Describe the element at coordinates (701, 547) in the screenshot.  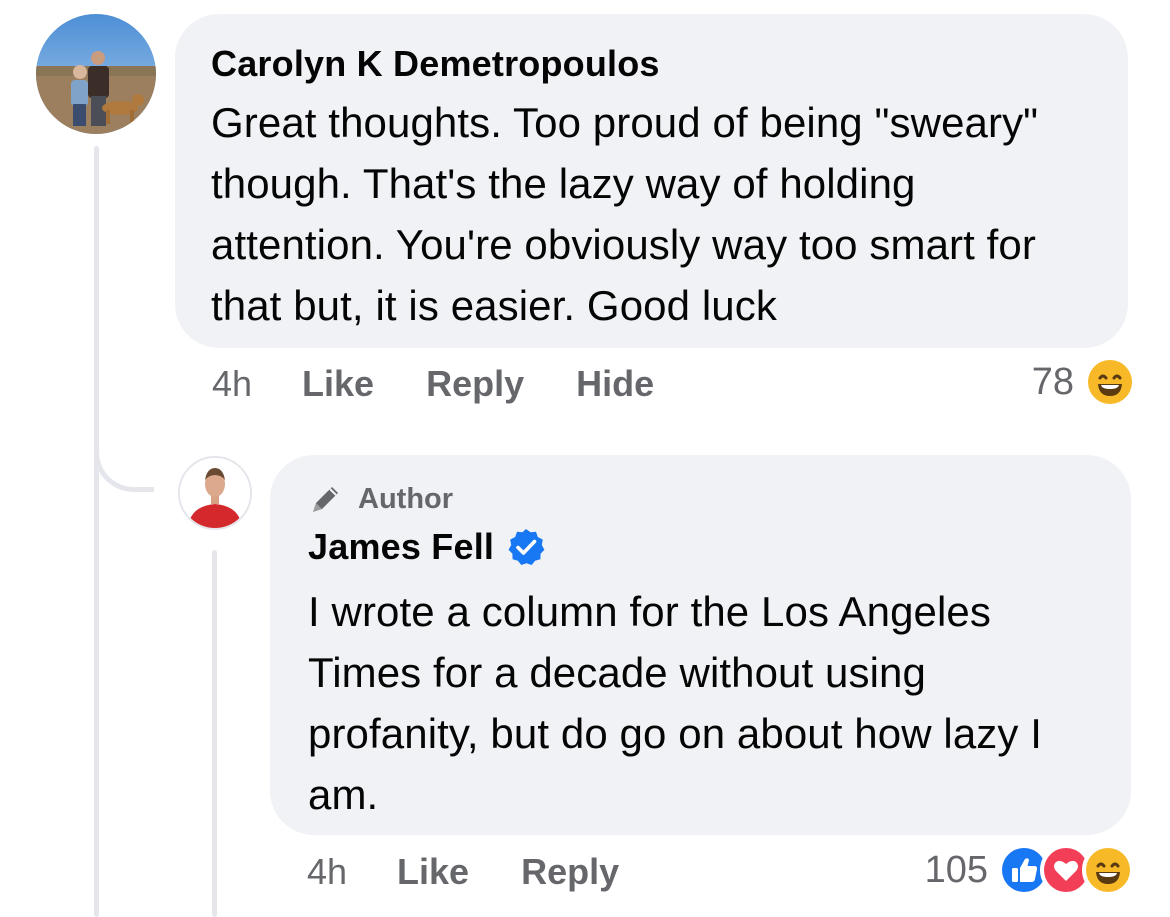
I see `author-name-row: James Fell` at that location.